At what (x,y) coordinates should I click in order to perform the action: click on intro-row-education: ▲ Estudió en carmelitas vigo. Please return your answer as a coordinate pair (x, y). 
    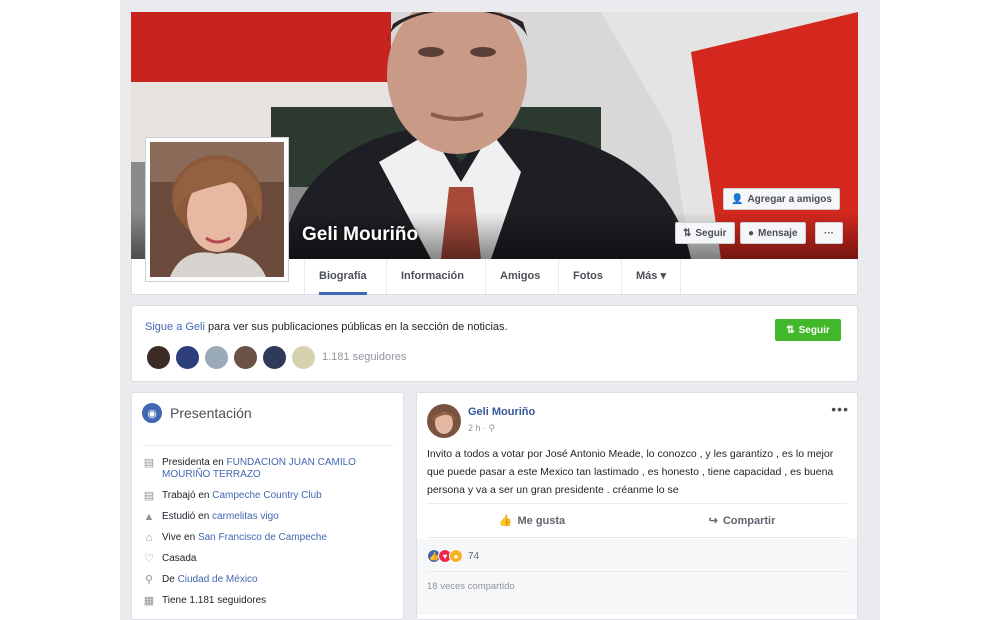
    Looking at the image, I should click on (268, 517).